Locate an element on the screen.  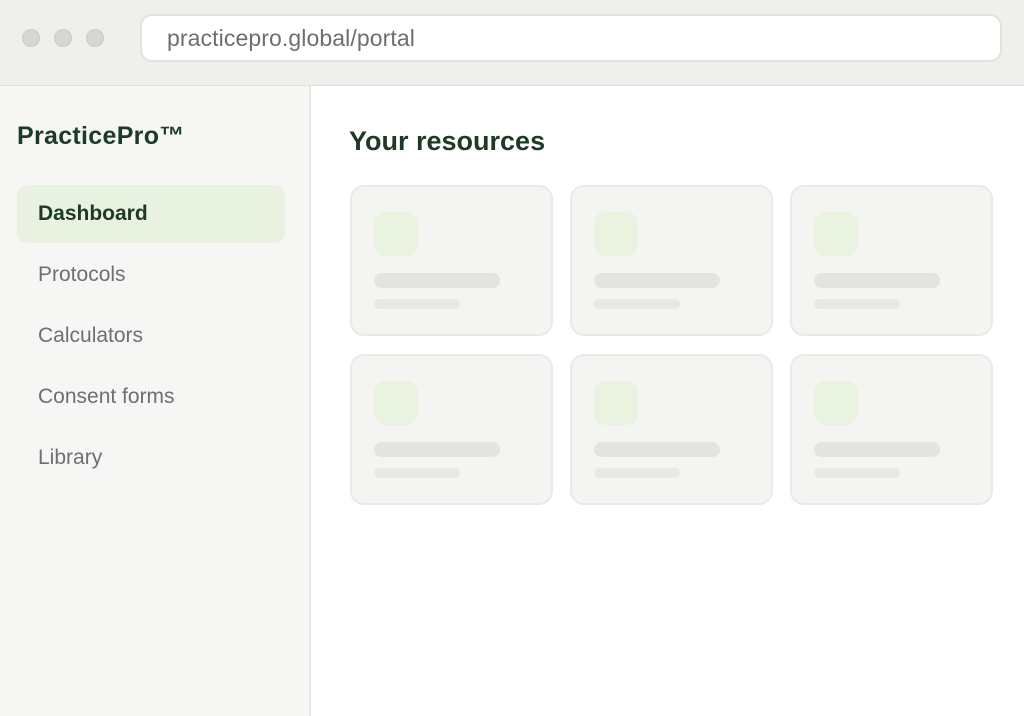
window-close-button is located at coordinates (31, 38).